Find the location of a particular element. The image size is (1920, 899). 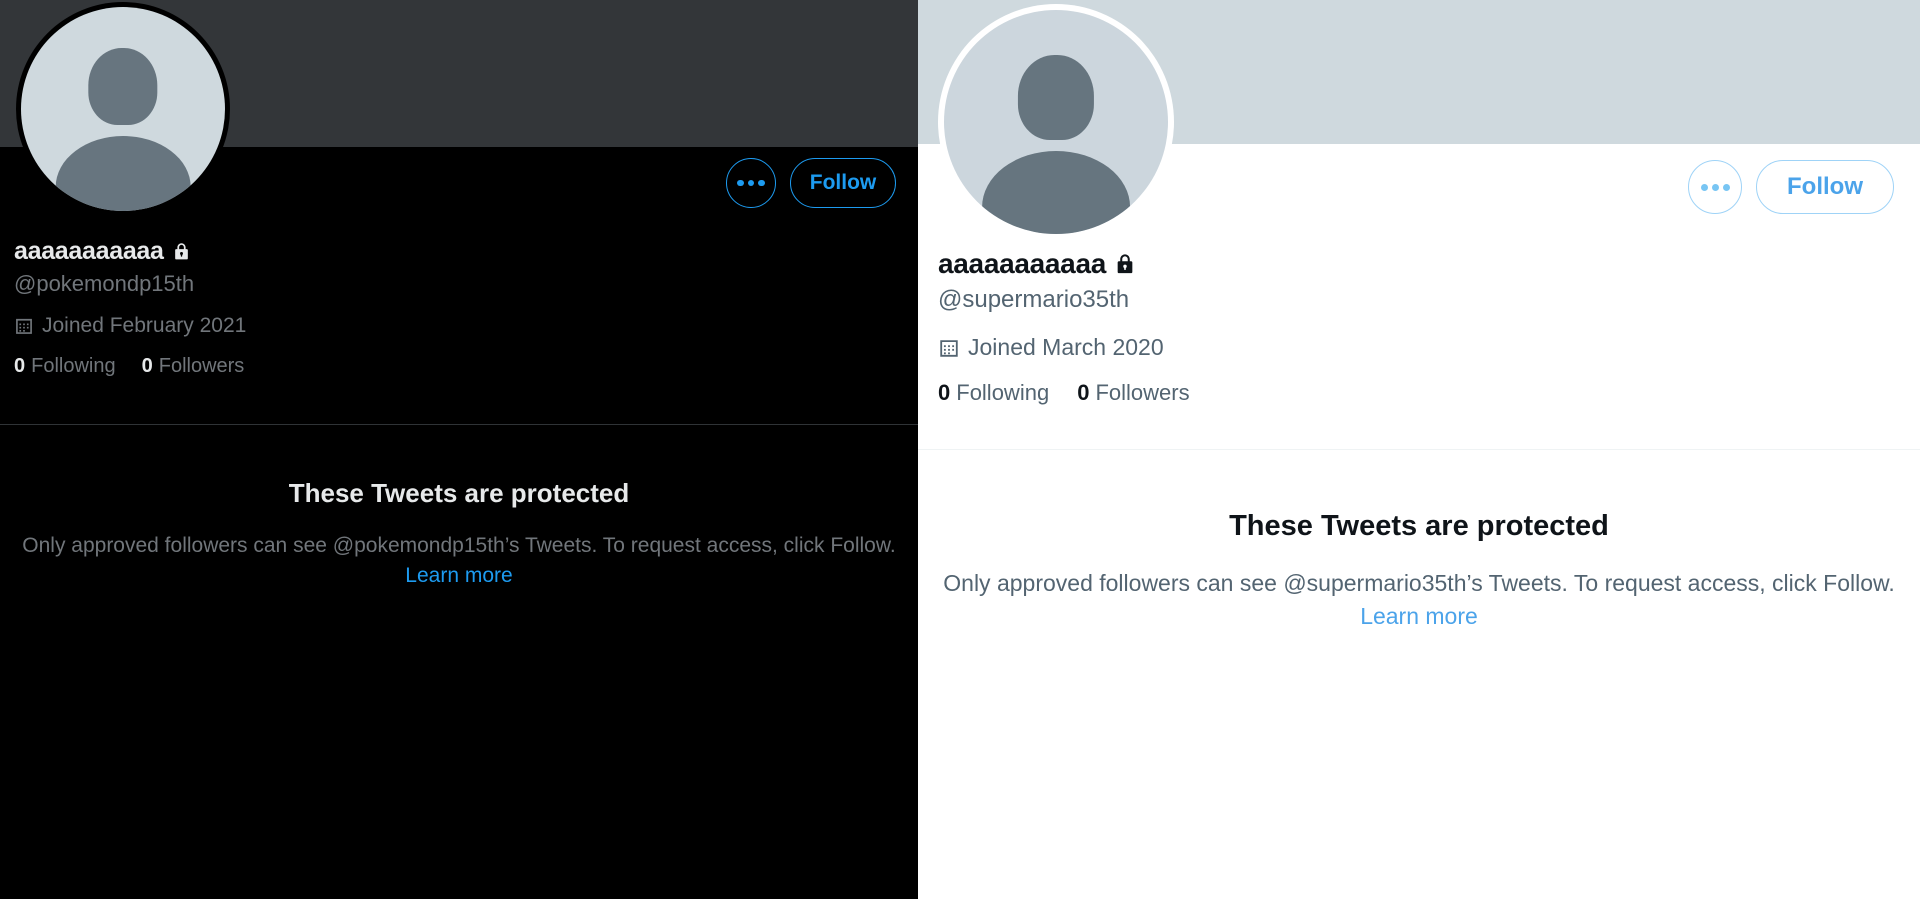

joined-date-text: Joined March 2020 is located at coordinates (1066, 347).